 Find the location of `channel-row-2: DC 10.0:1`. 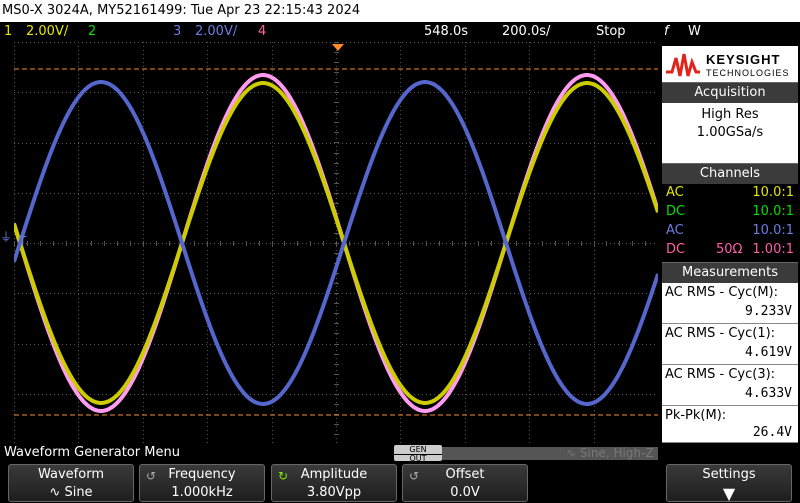

channel-row-2: DC 10.0:1 is located at coordinates (730, 212).